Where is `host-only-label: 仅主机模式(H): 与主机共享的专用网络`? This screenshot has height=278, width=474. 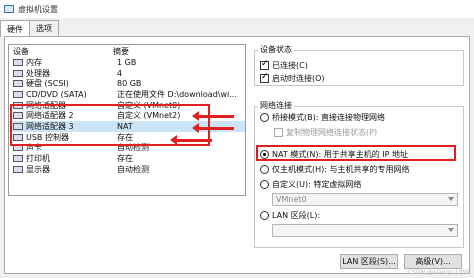 host-only-label: 仅主机模式(H): 与主机共享的专用网络 is located at coordinates (341, 169).